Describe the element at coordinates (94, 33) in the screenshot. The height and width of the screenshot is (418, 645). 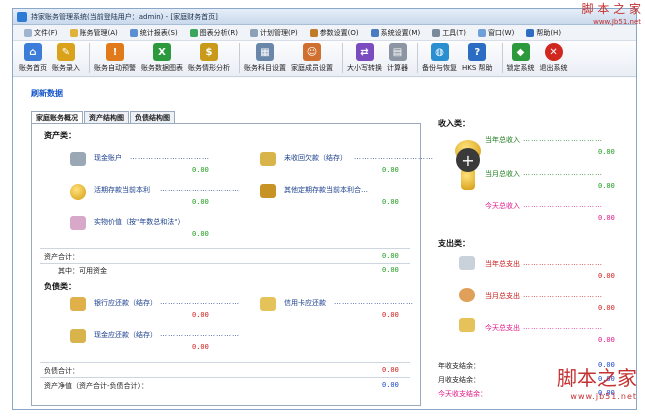
I see `menu-accounts: 账务管理(A)` at that location.